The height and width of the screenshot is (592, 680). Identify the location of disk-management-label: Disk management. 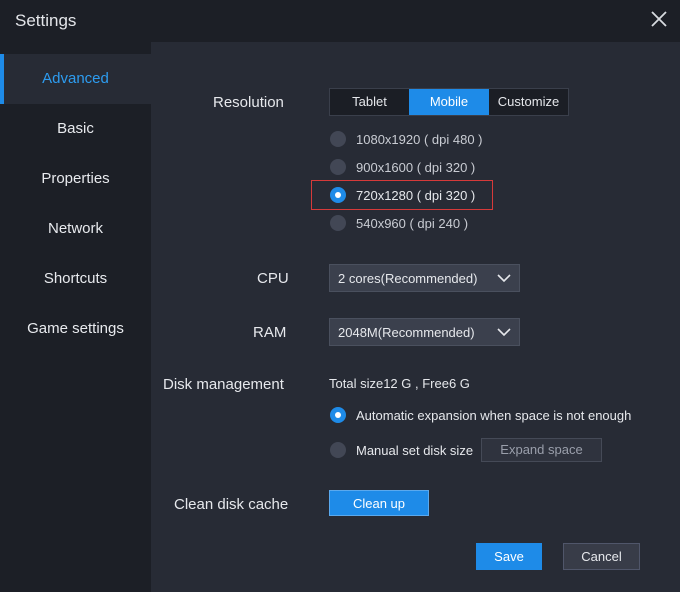
(223, 384).